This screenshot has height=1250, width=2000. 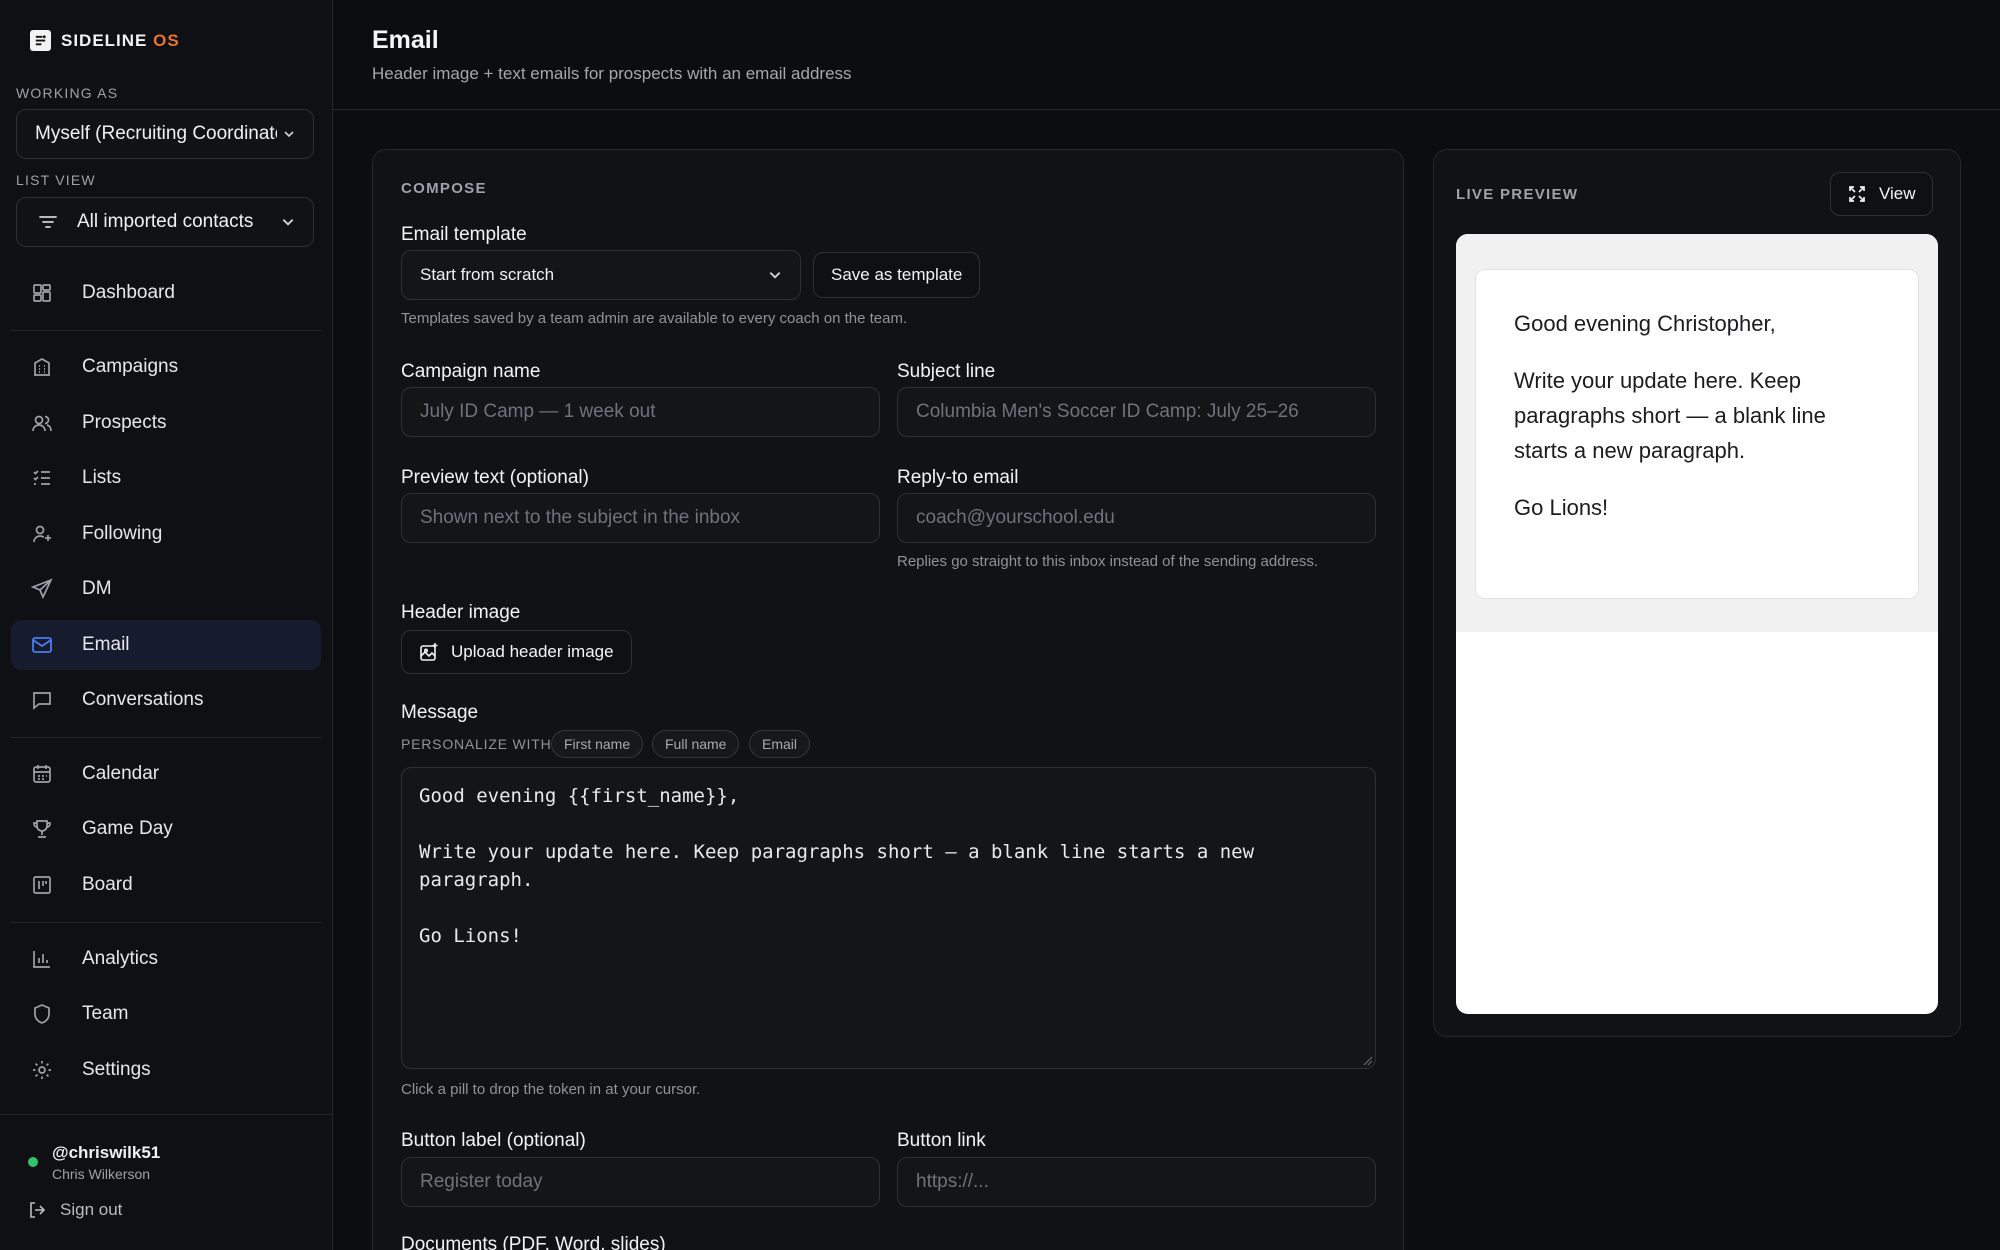 What do you see at coordinates (166, 478) in the screenshot?
I see `sidebar-item-lists: Lists` at bounding box center [166, 478].